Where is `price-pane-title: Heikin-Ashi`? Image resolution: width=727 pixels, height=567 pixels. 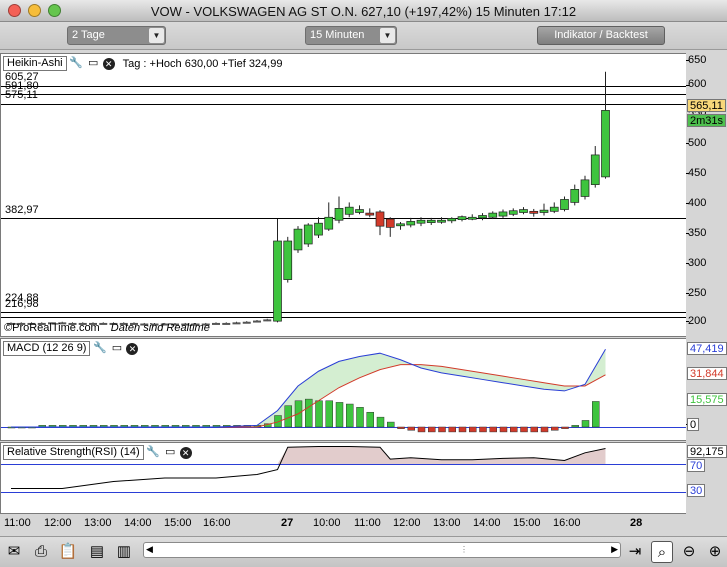 price-pane-title: Heikin-Ashi is located at coordinates (35, 63).